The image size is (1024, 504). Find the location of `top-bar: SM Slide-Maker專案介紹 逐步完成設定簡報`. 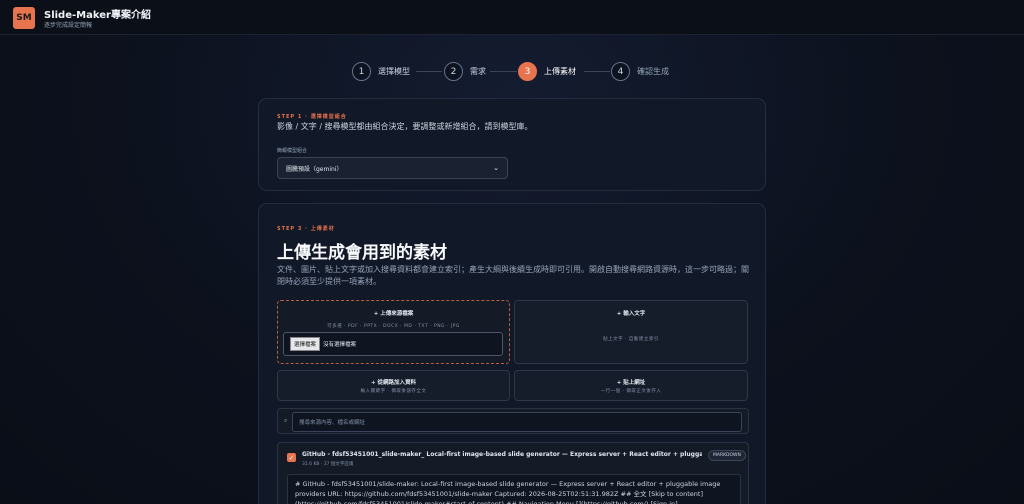

top-bar: SM Slide-Maker專案介紹 逐步完成設定簡報 is located at coordinates (512, 17).